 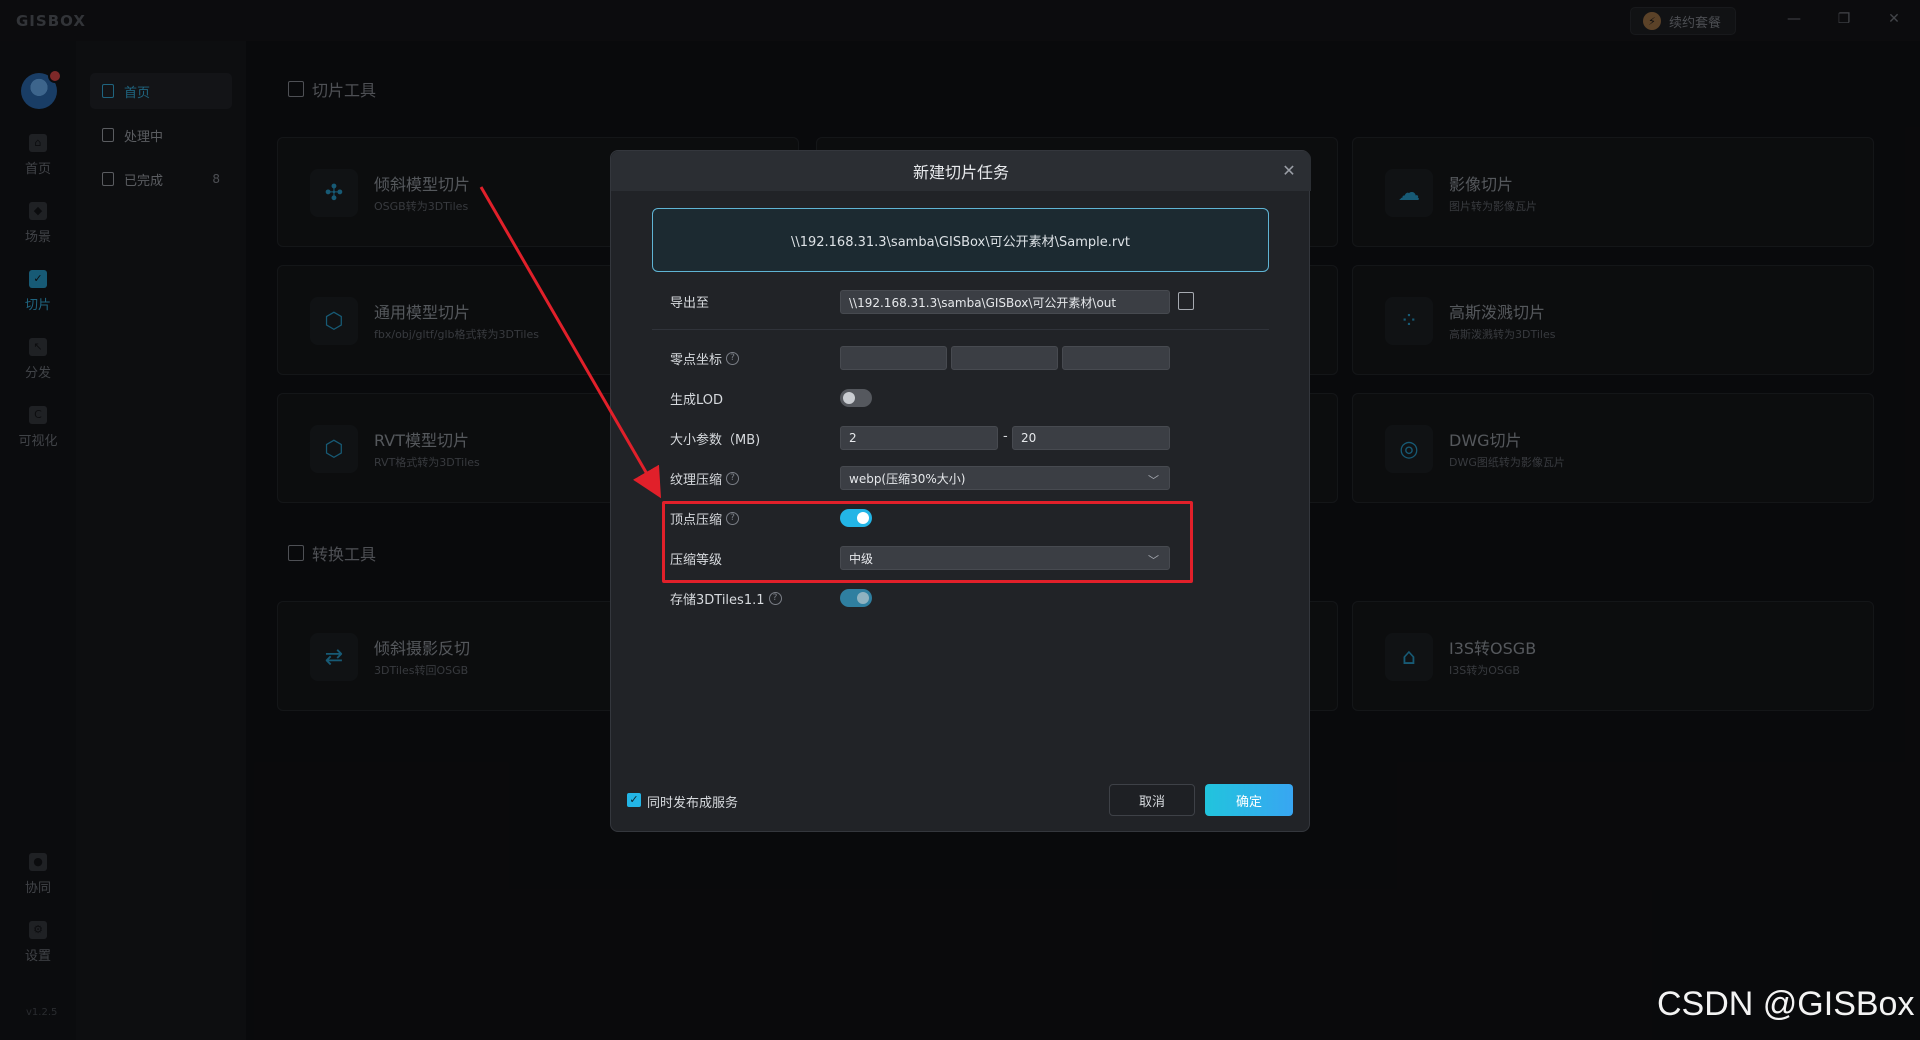 I want to click on watermark: CSDN @GISBox, so click(x=1786, y=1004).